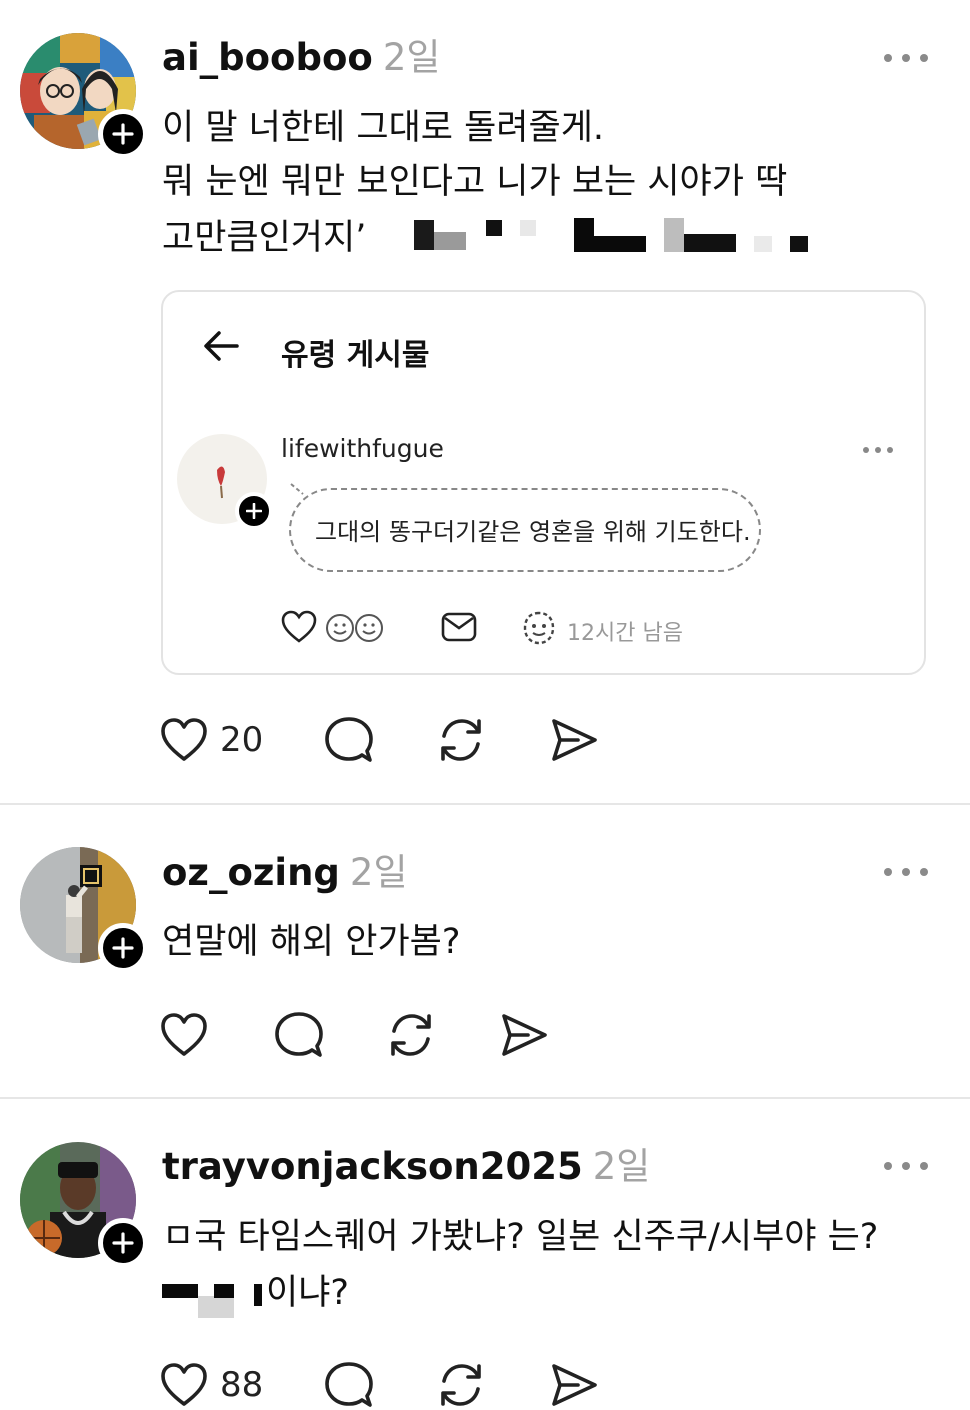  I want to click on post-text-line: 뭐 눈엔 뭐만 보인다고 니가 보는 시야가 딱, so click(475, 182).